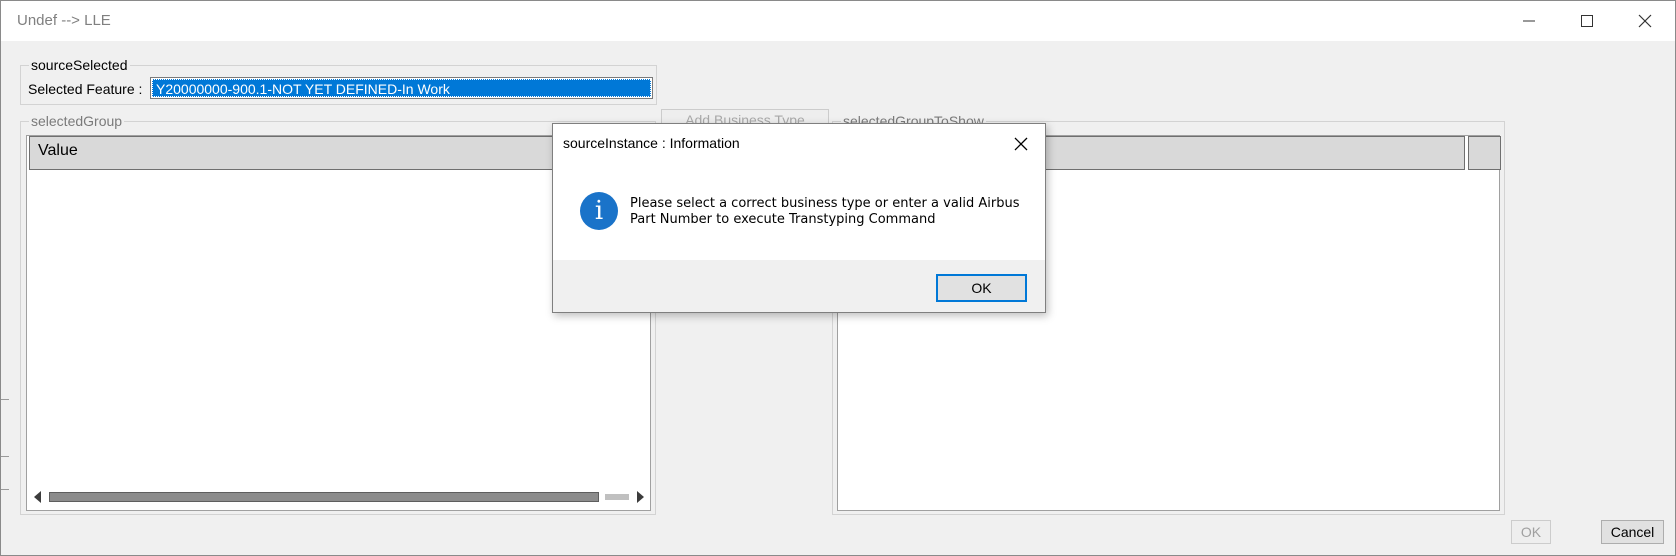 This screenshot has width=1676, height=556. Describe the element at coordinates (640, 497) in the screenshot. I see `scroll-right-icon` at that location.